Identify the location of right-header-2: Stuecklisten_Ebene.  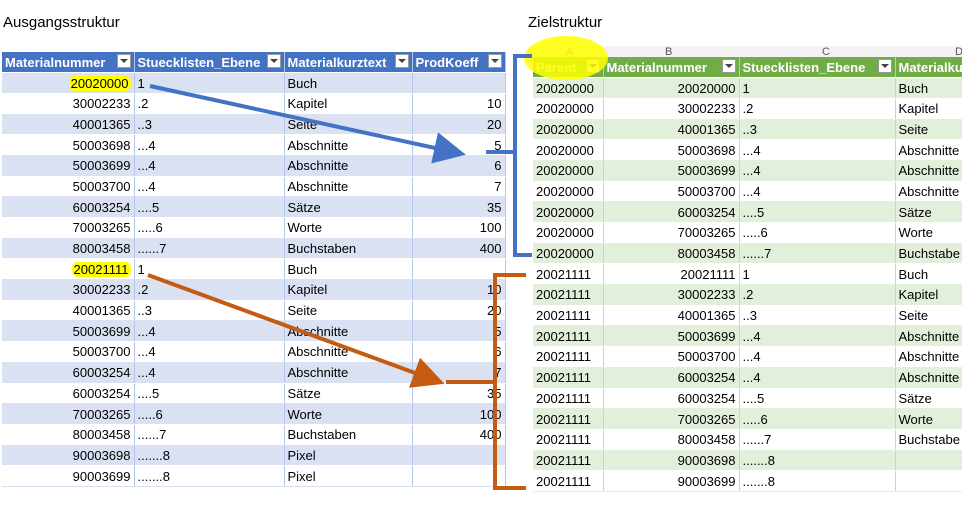
(817, 68).